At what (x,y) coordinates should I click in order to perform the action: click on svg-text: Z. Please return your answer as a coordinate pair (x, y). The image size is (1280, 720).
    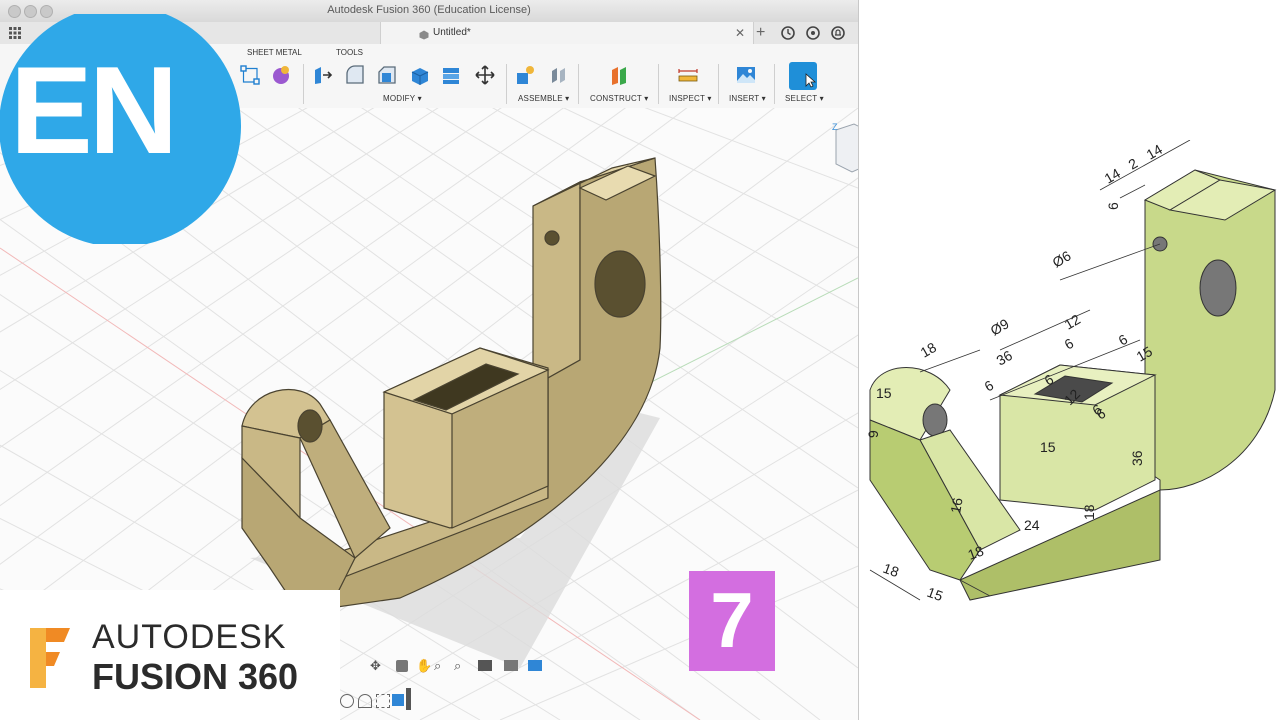
    Looking at the image, I should click on (835, 127).